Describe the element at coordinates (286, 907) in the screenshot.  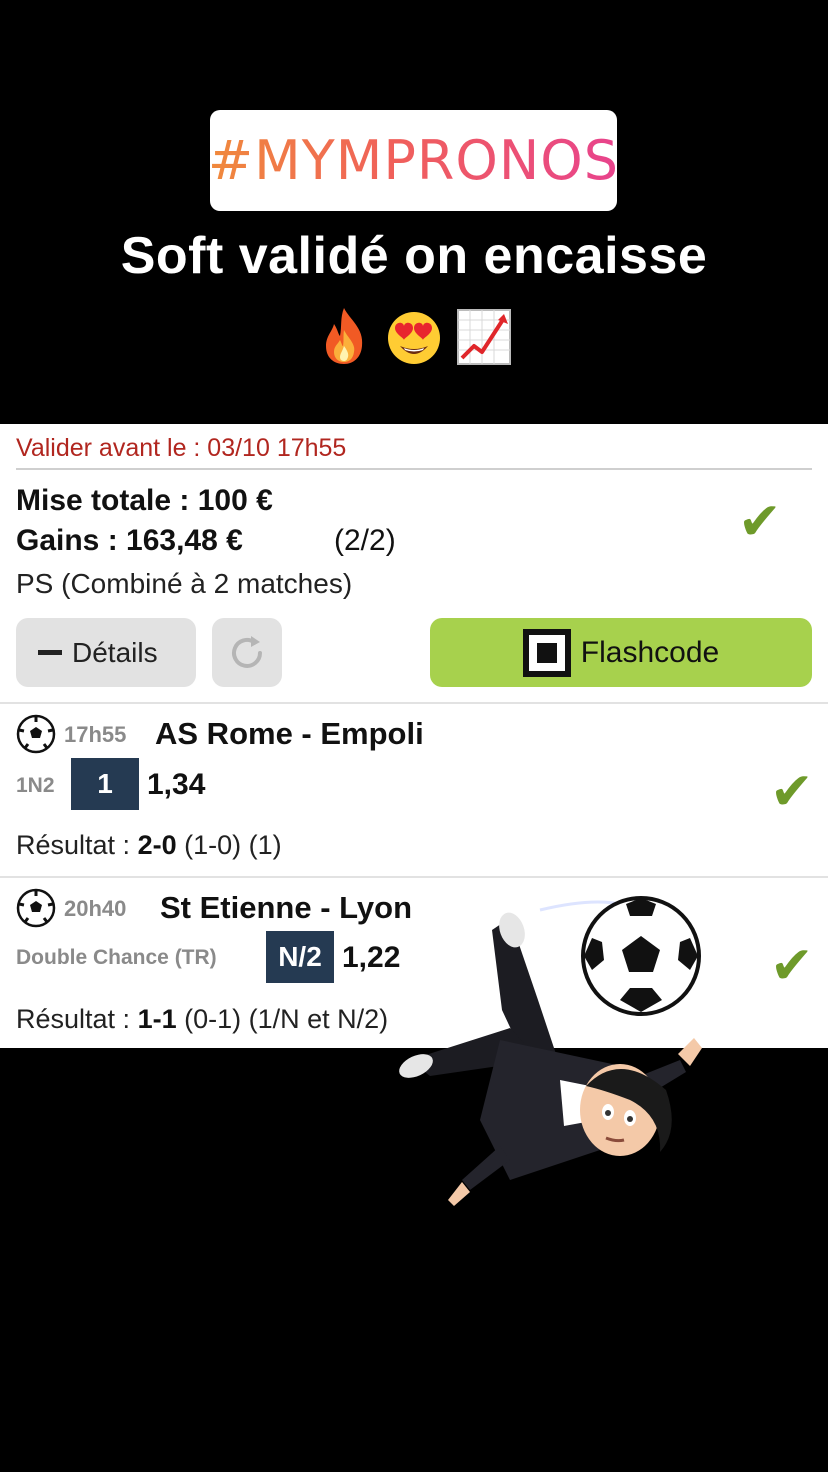
I see `match-teams: St Etienne - Lyon` at that location.